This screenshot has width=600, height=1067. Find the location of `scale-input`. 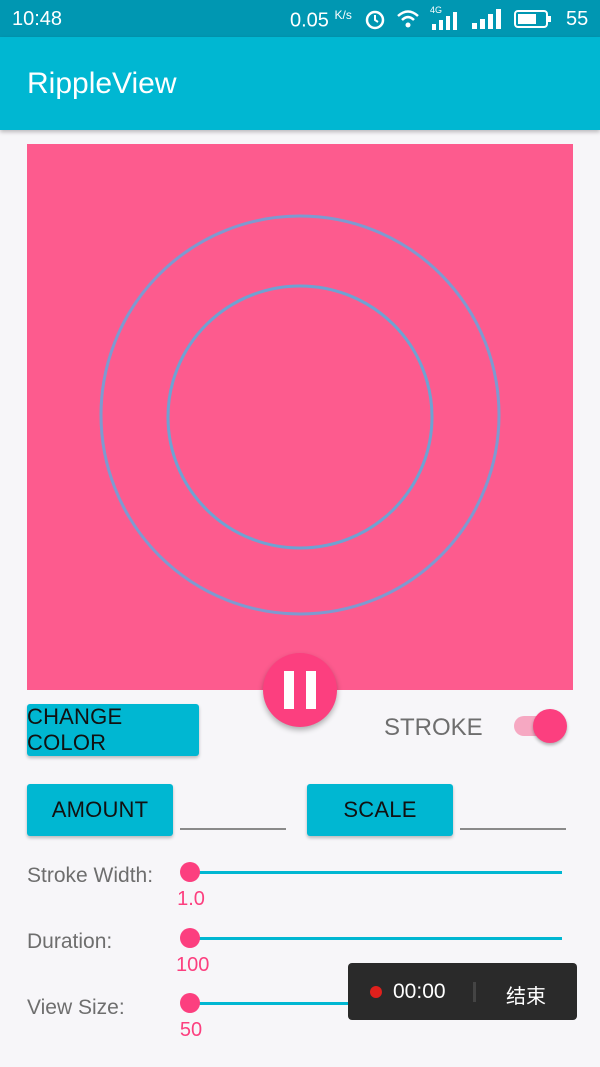

scale-input is located at coordinates (513, 813).